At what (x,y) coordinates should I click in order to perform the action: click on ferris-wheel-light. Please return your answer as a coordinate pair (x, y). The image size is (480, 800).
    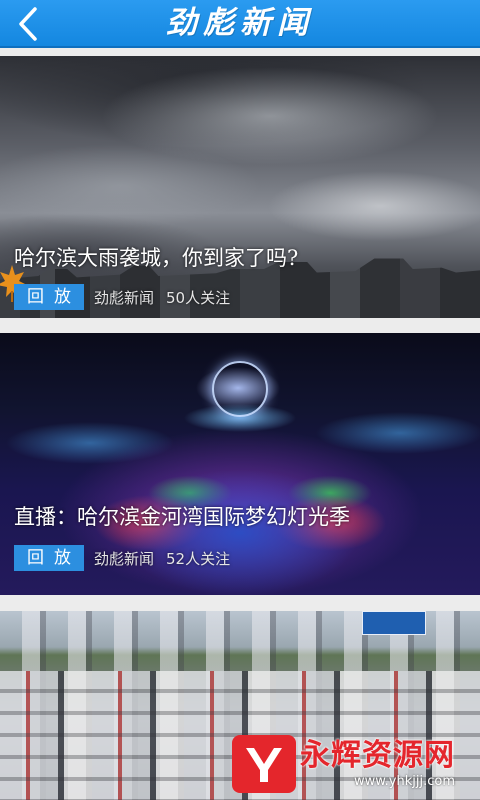
    Looking at the image, I should click on (240, 389).